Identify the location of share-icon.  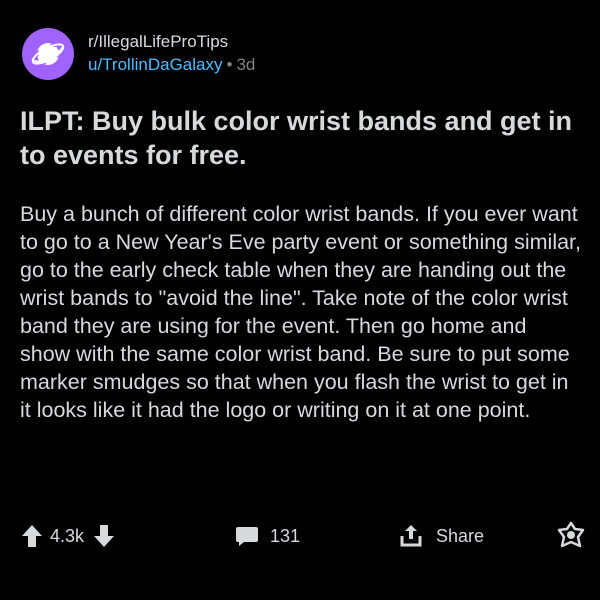
(411, 536).